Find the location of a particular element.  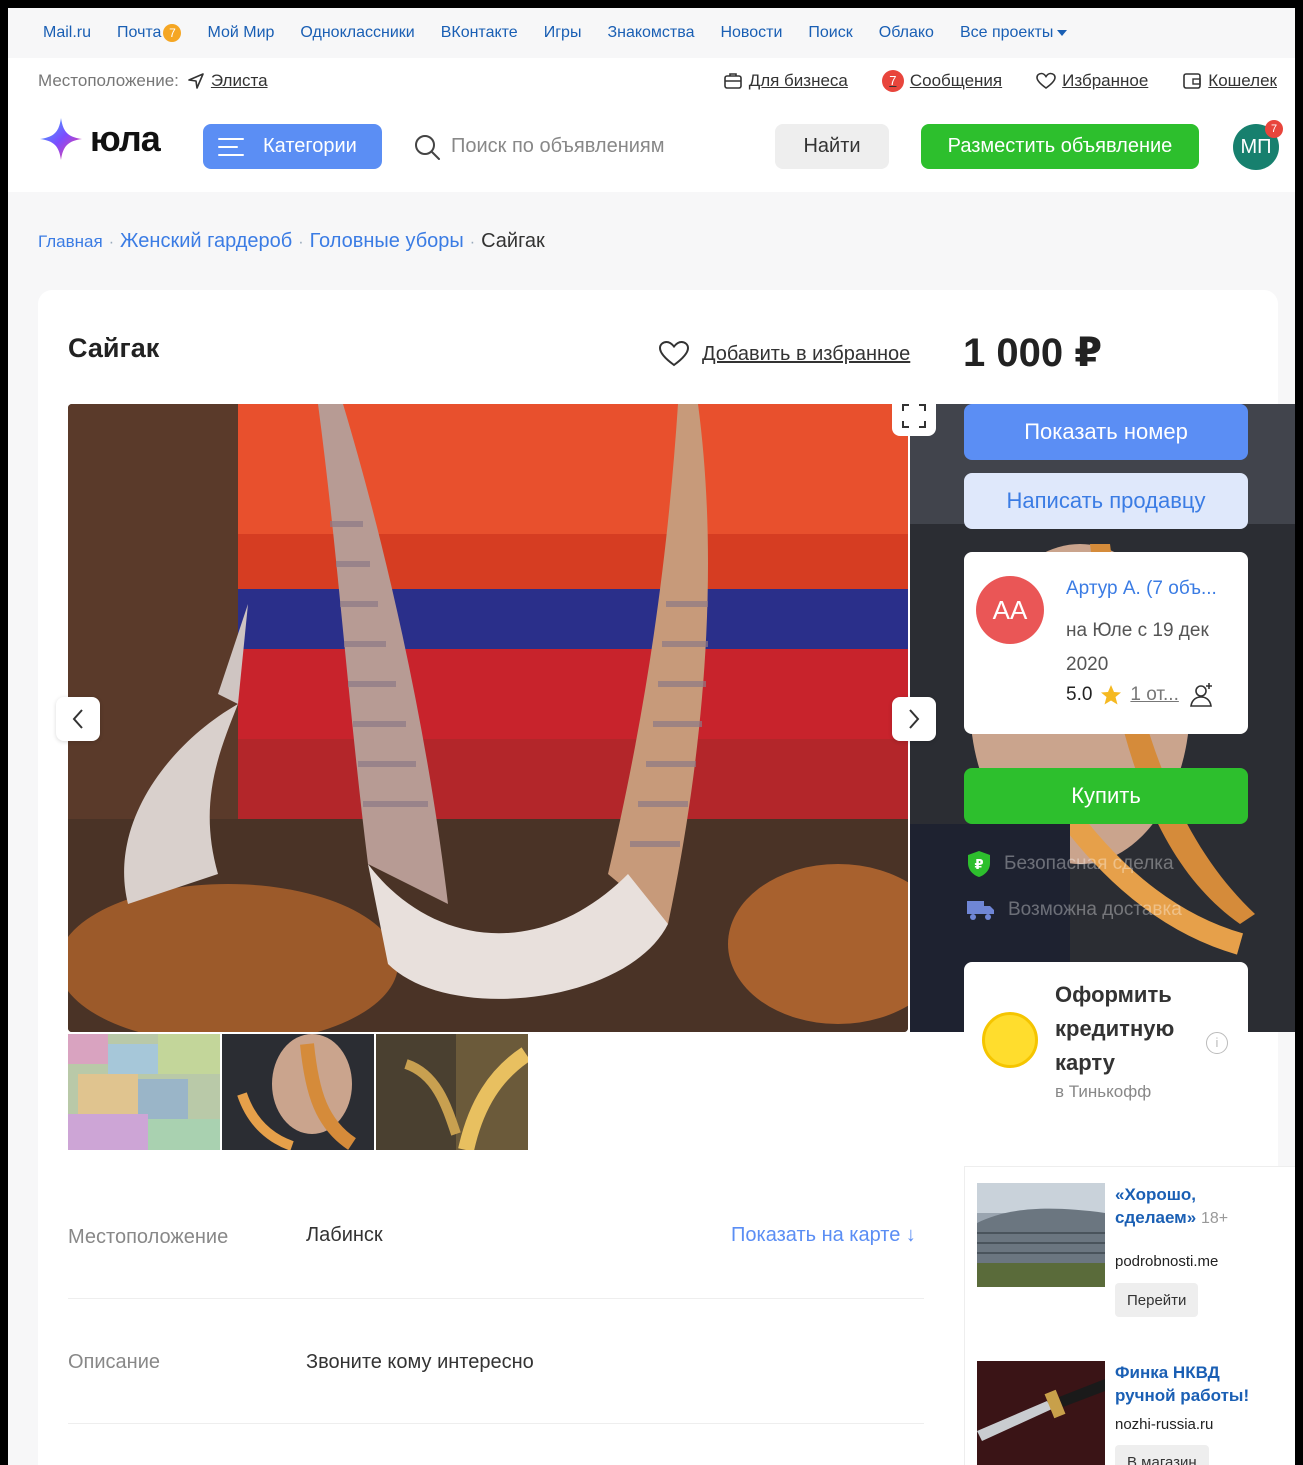

portal-link-mailru: Mail.ru is located at coordinates (67, 33).